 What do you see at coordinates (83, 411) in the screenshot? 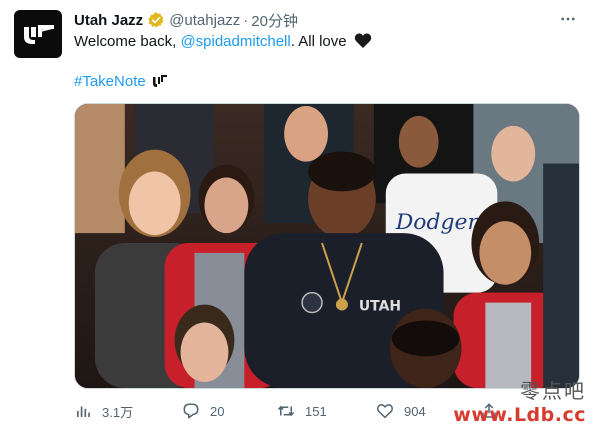
I see `views-icon` at bounding box center [83, 411].